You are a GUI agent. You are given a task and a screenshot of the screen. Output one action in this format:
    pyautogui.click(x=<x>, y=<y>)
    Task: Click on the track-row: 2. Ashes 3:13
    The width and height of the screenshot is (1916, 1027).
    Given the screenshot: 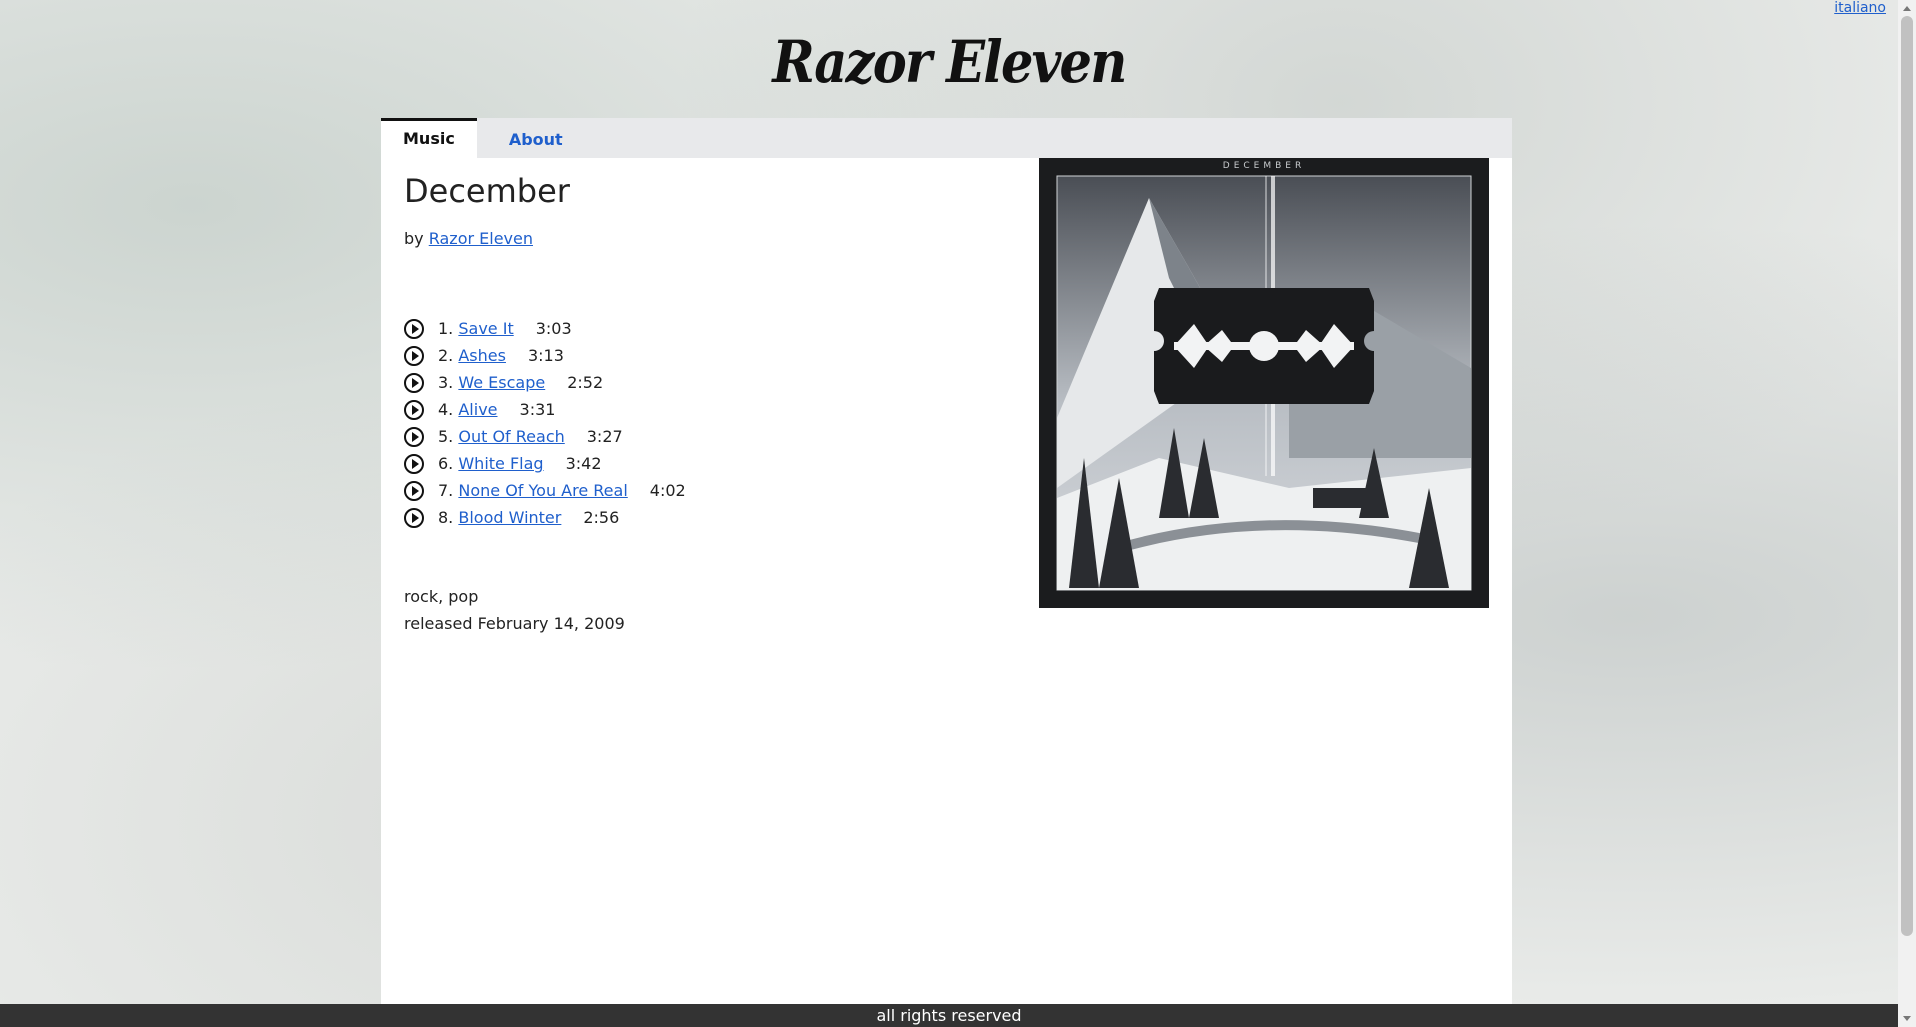 What is the action you would take?
    pyautogui.click(x=545, y=355)
    